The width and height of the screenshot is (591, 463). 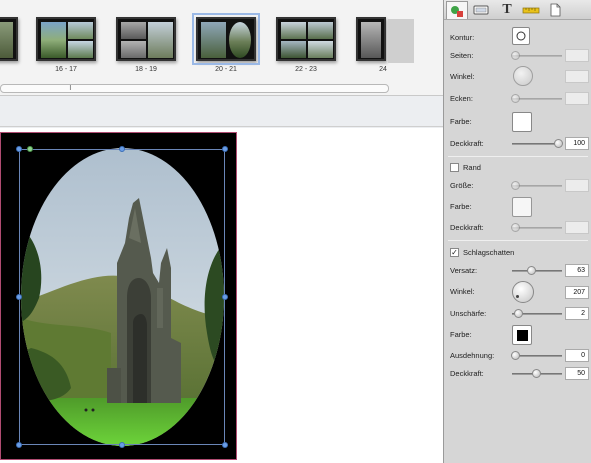 I want to click on resize-handle-left, so click(x=19, y=297).